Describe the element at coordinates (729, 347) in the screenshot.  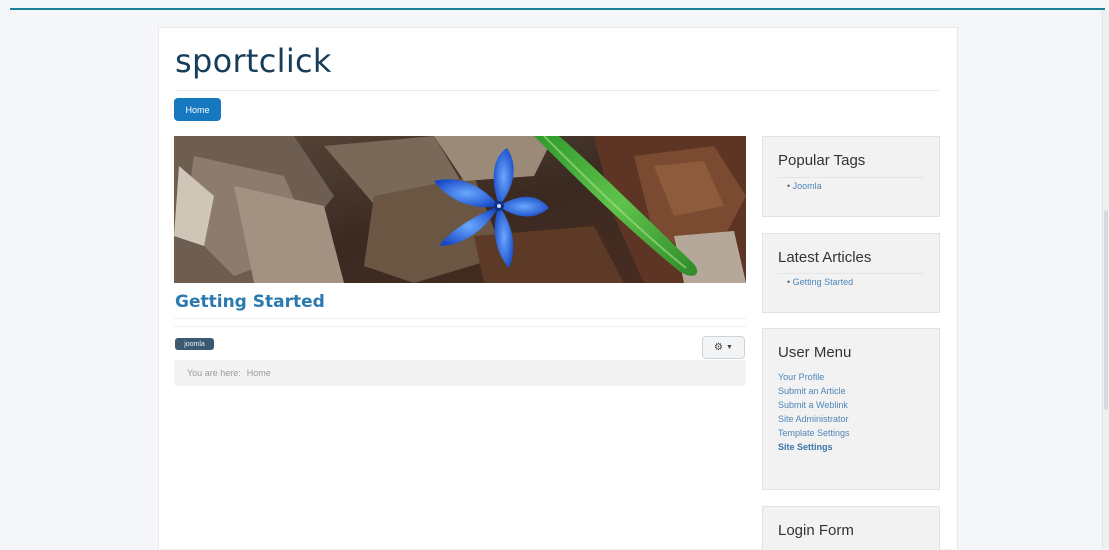
I see `caret-down-icon: ▼` at that location.